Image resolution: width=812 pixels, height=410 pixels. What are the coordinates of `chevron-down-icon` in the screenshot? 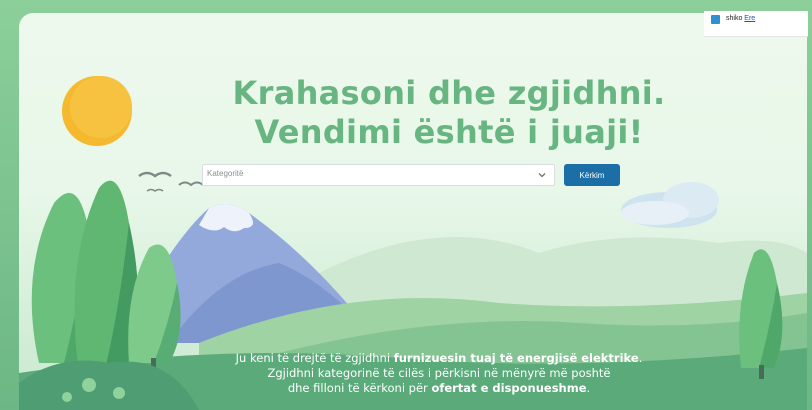 It's located at (542, 175).